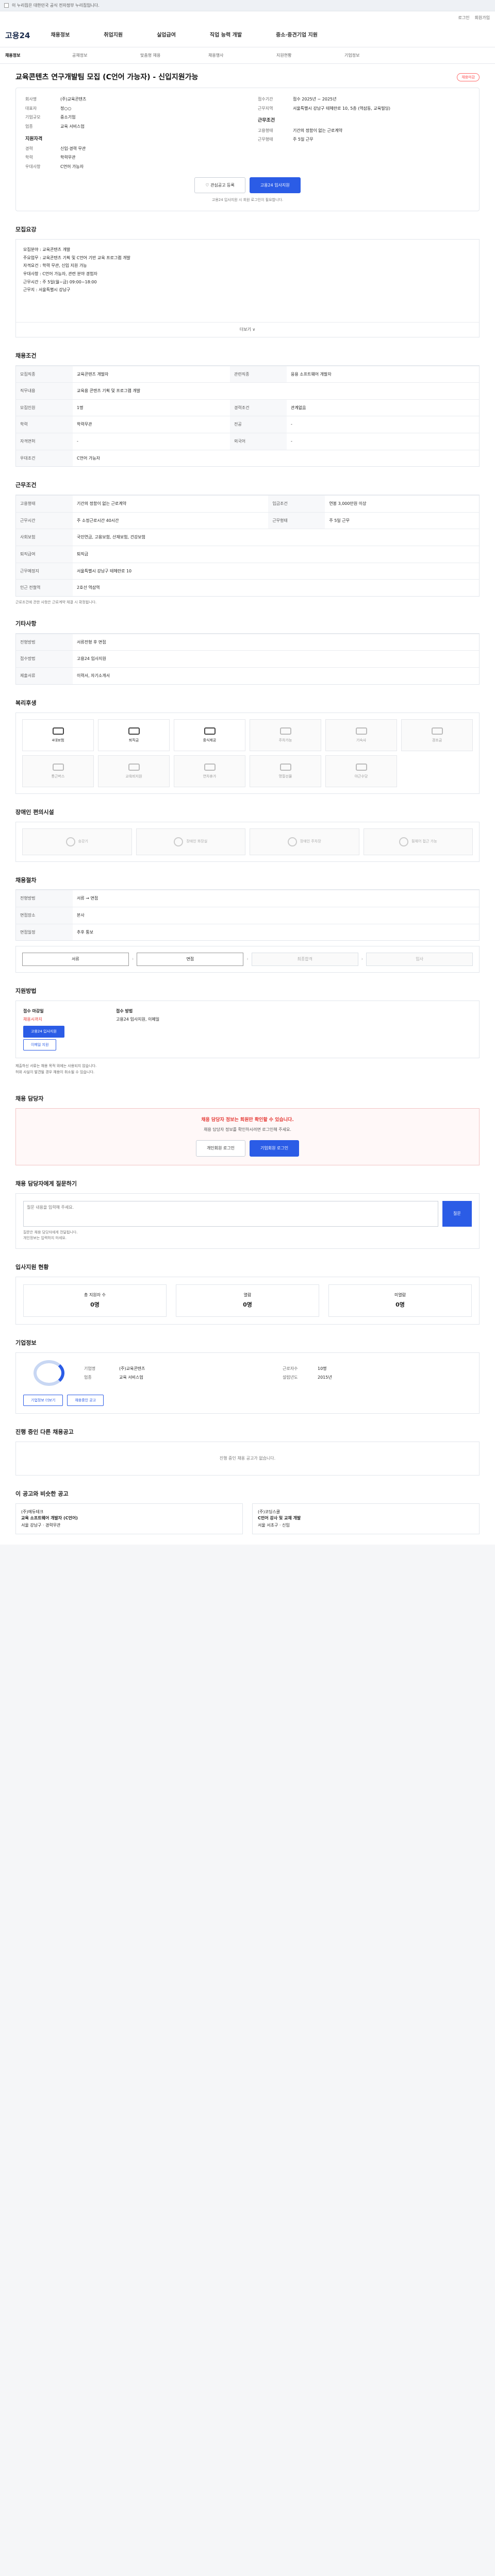 This screenshot has width=495, height=2576. What do you see at coordinates (310, 56) in the screenshot?
I see `subnav-item-4: 지원현황` at bounding box center [310, 56].